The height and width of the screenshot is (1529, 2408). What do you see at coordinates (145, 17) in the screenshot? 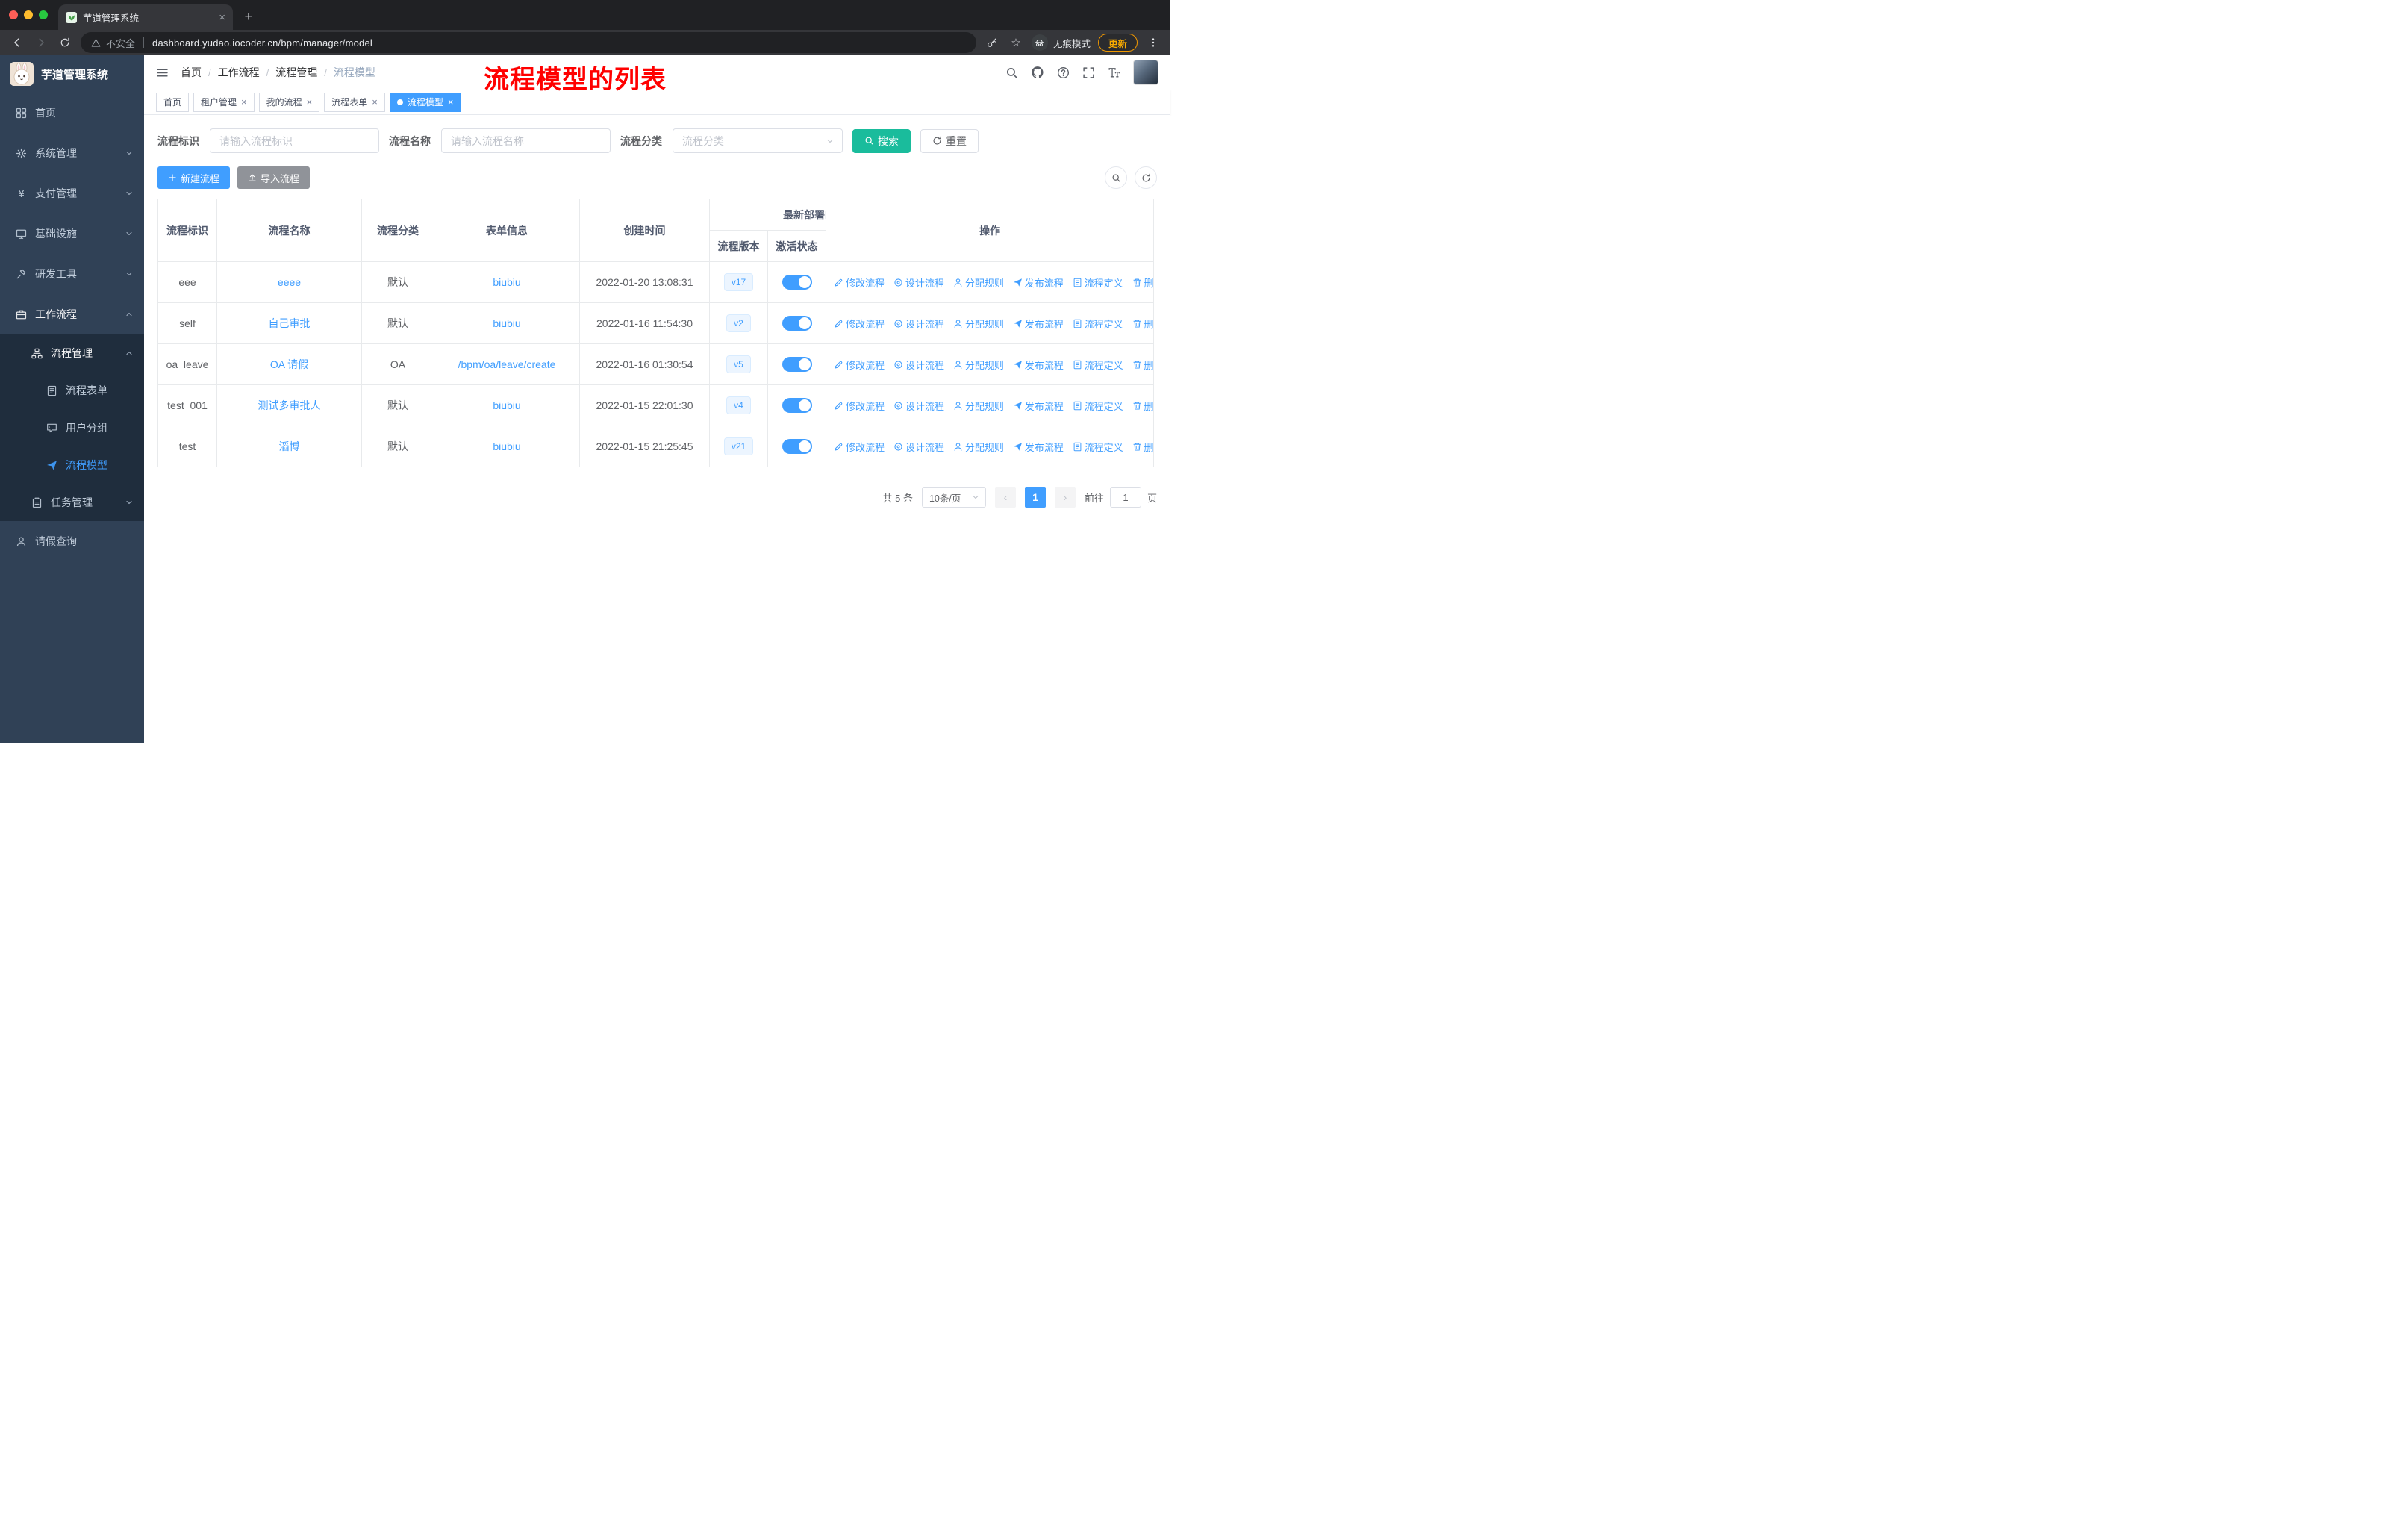
I see `browser-tab: 芋道管理系统 ×` at bounding box center [145, 17].